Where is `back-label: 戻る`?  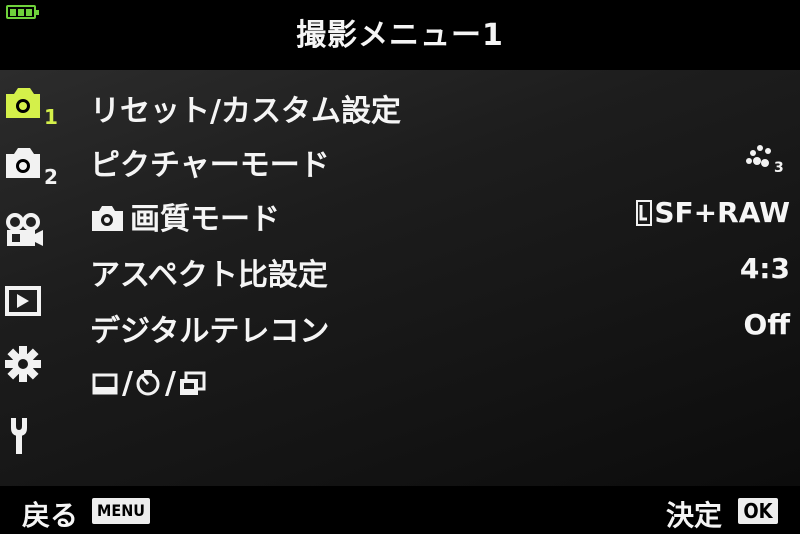 back-label: 戻る is located at coordinates (50, 515).